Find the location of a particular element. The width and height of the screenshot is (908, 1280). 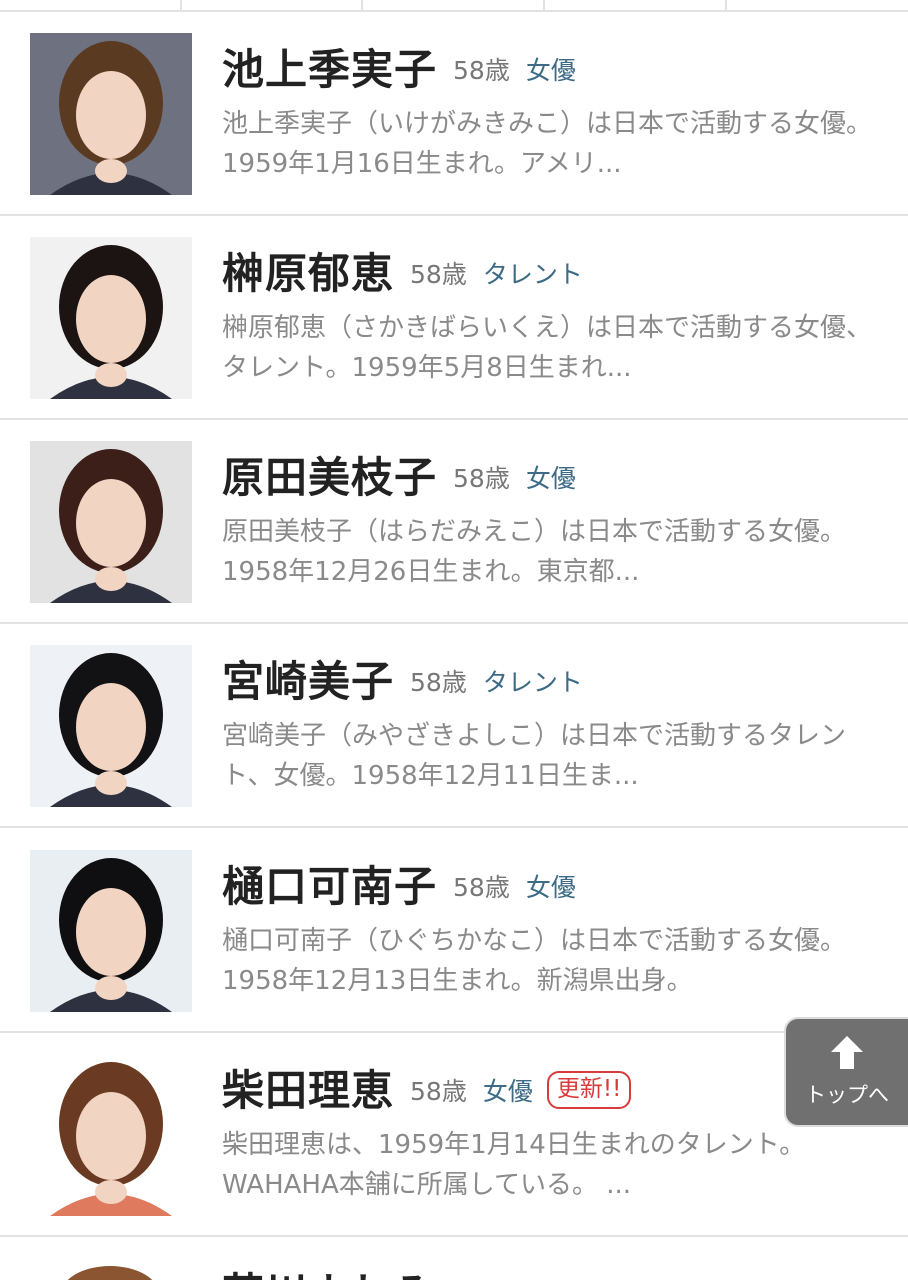

arrow-up-icon is located at coordinates (847, 1052).